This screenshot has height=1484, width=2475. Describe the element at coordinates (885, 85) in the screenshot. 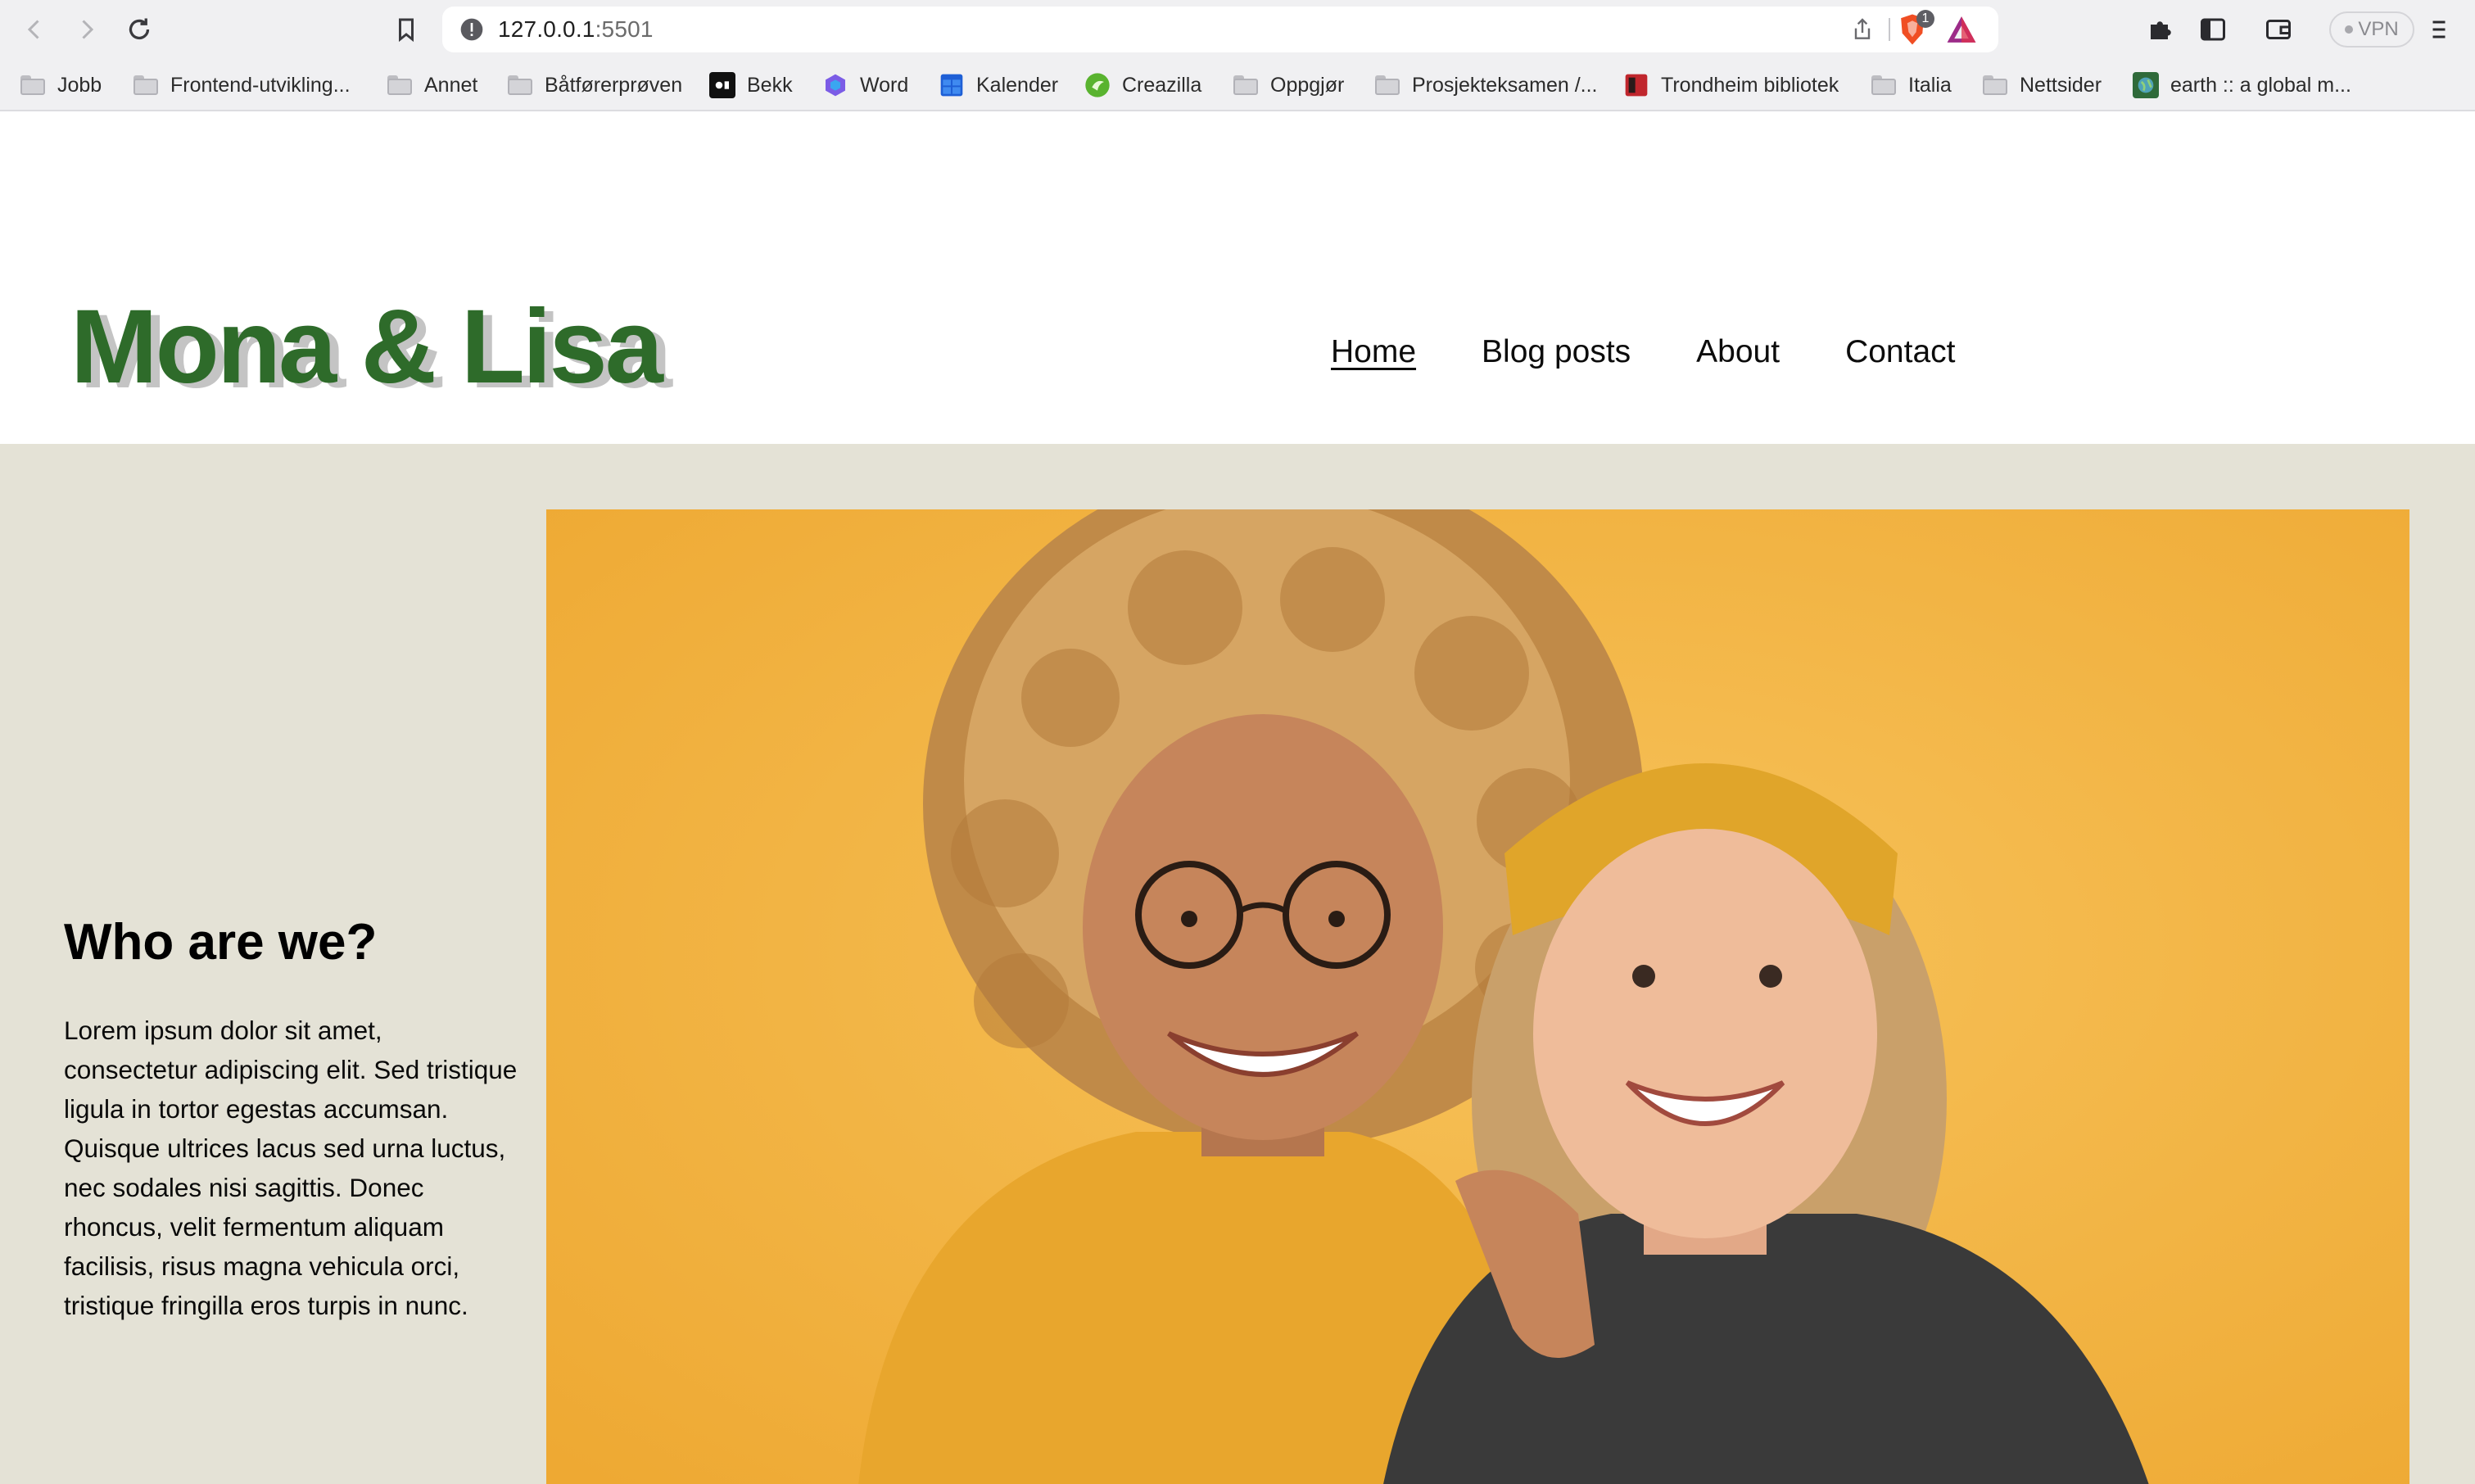

I see `bookmark-label: Word` at that location.